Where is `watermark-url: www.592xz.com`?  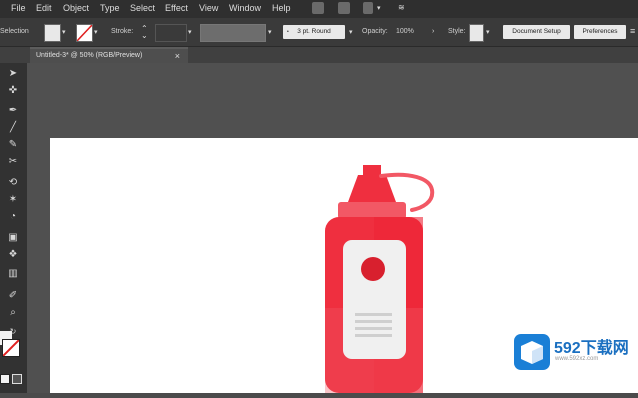 watermark-url: www.592xz.com is located at coordinates (577, 359).